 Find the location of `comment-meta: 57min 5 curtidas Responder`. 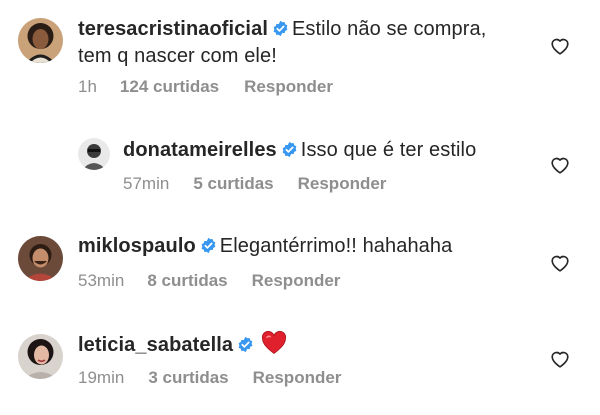

comment-meta: 57min 5 curtidas Responder is located at coordinates (254, 184).